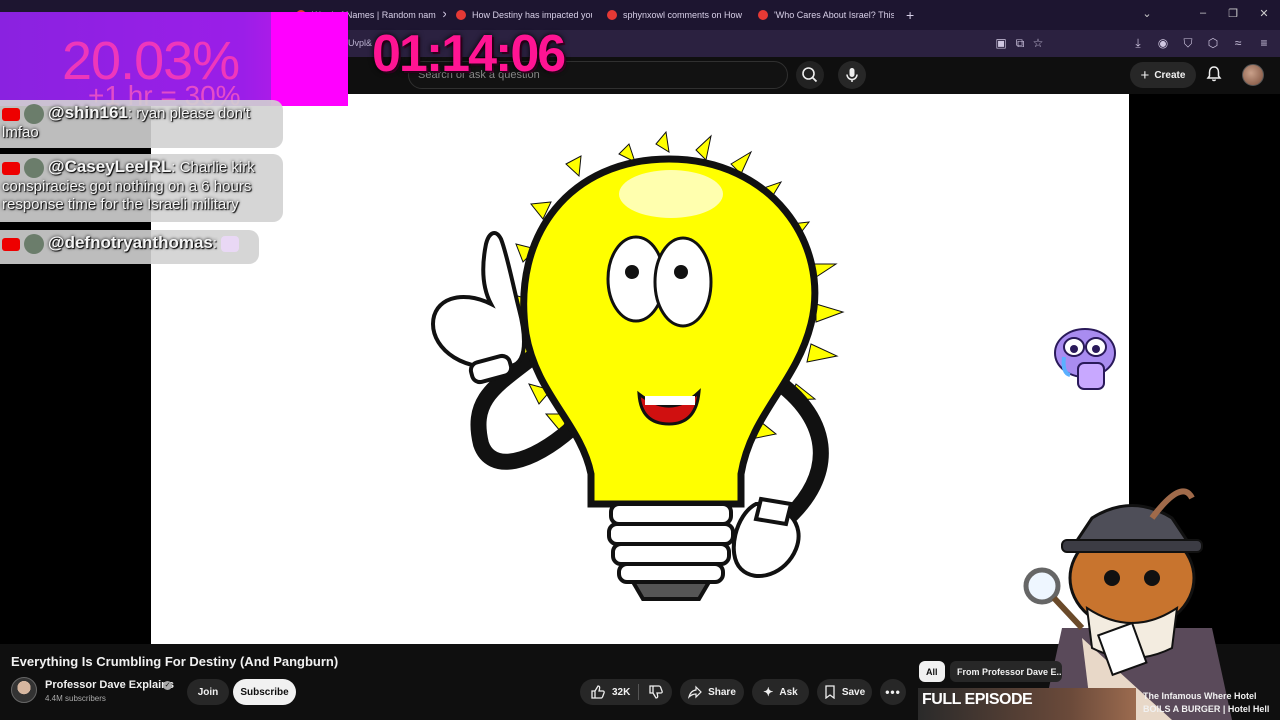 The height and width of the screenshot is (720, 1280). What do you see at coordinates (1020, 43) in the screenshot?
I see `snapshot-icon: ⧉` at bounding box center [1020, 43].